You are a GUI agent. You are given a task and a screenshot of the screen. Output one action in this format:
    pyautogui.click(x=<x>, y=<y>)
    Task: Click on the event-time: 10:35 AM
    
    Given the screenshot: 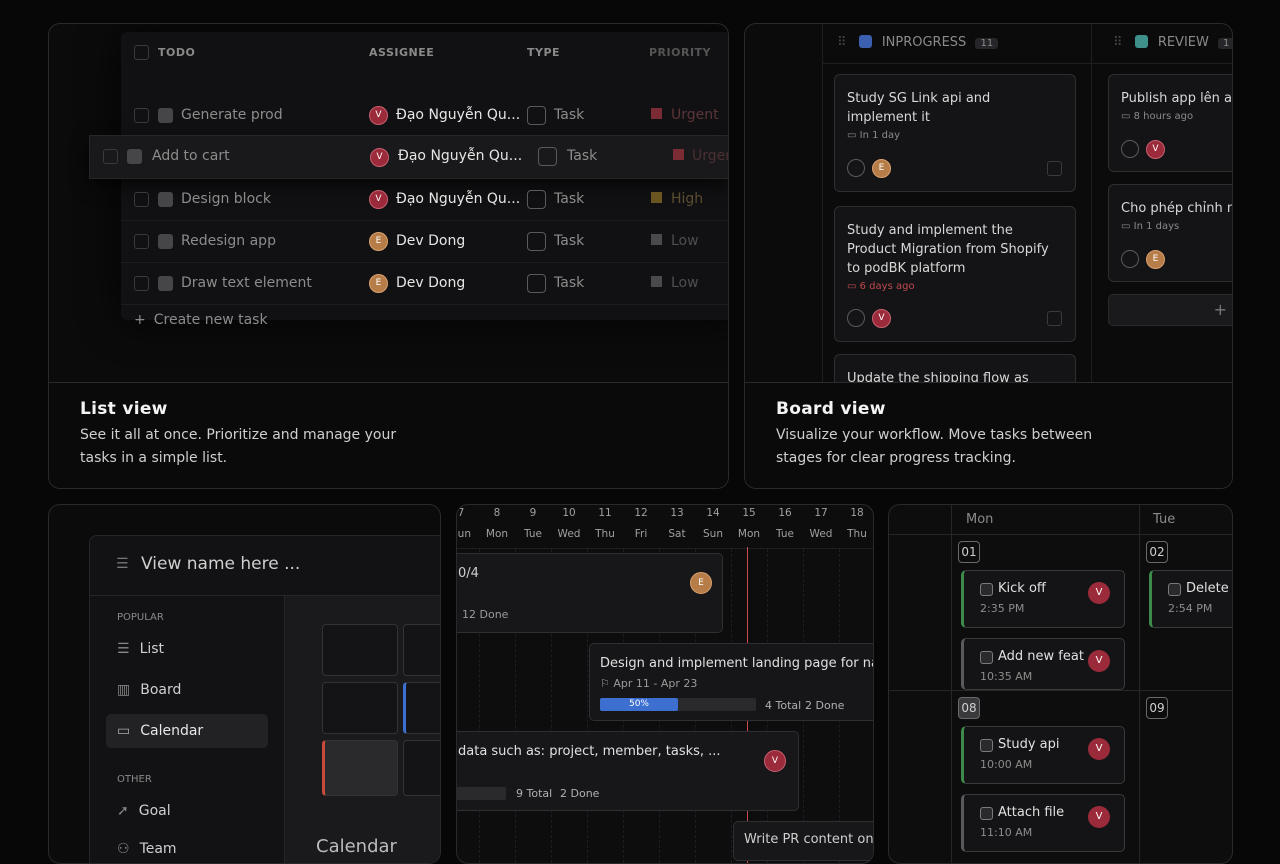 What is the action you would take?
    pyautogui.click(x=1006, y=676)
    